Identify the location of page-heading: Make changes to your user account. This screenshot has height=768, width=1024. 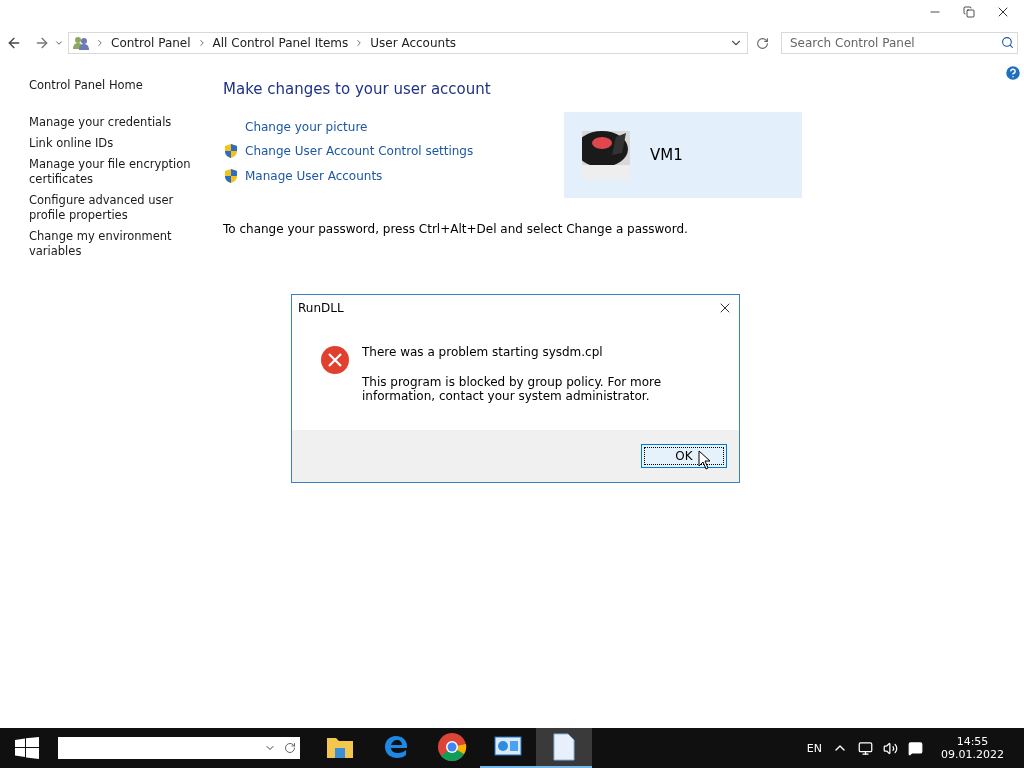
(357, 89).